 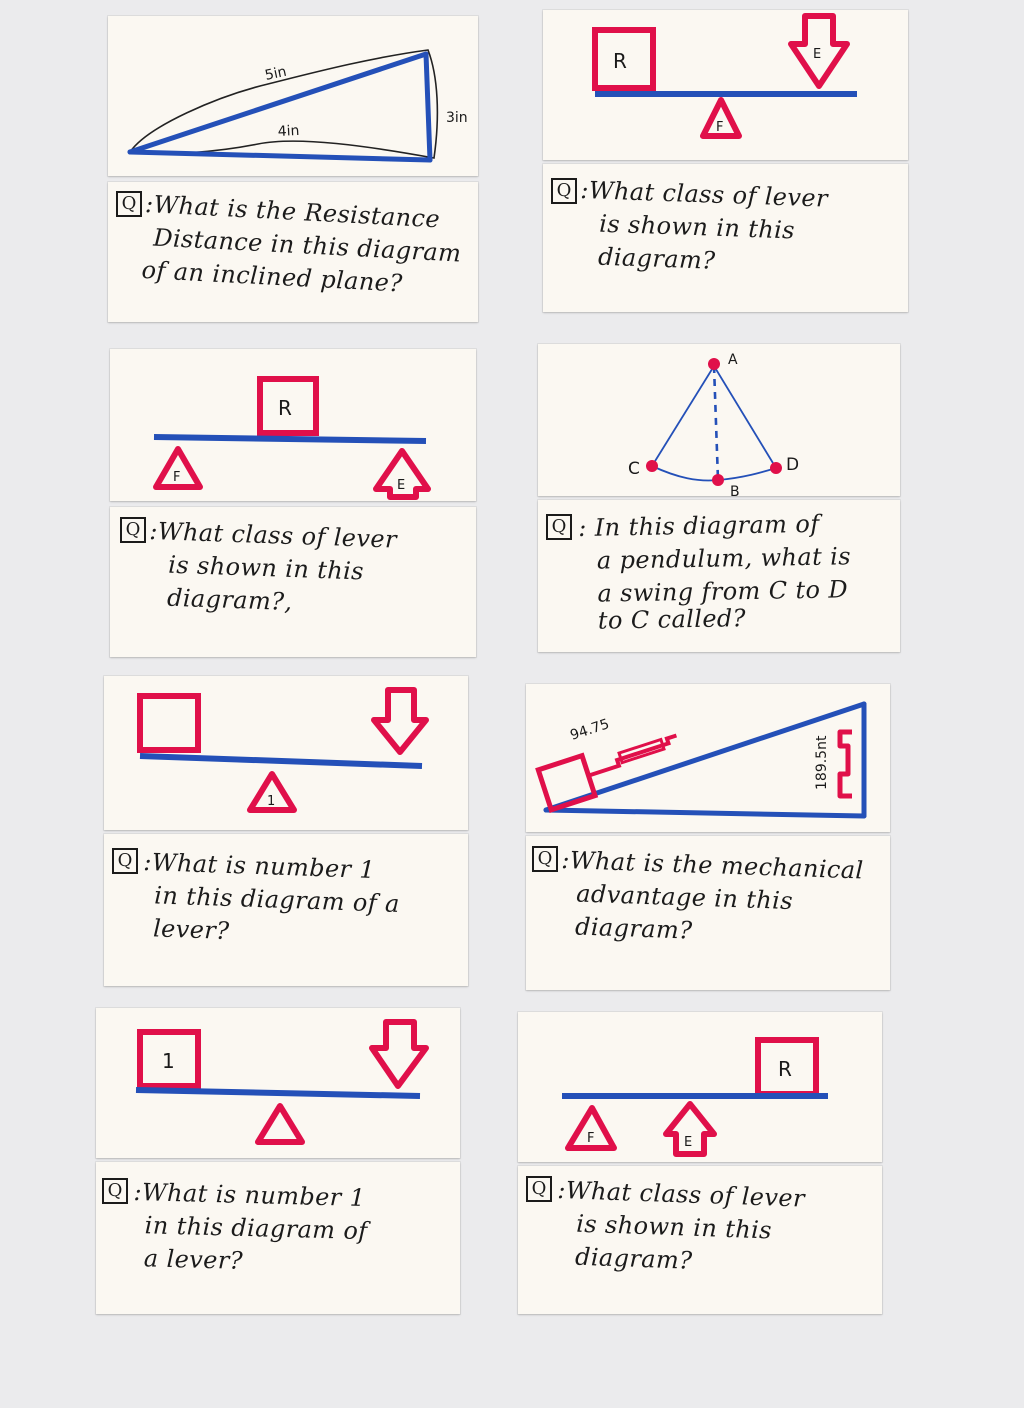 I want to click on hypotenuse-label: 5in, so click(x=276, y=74).